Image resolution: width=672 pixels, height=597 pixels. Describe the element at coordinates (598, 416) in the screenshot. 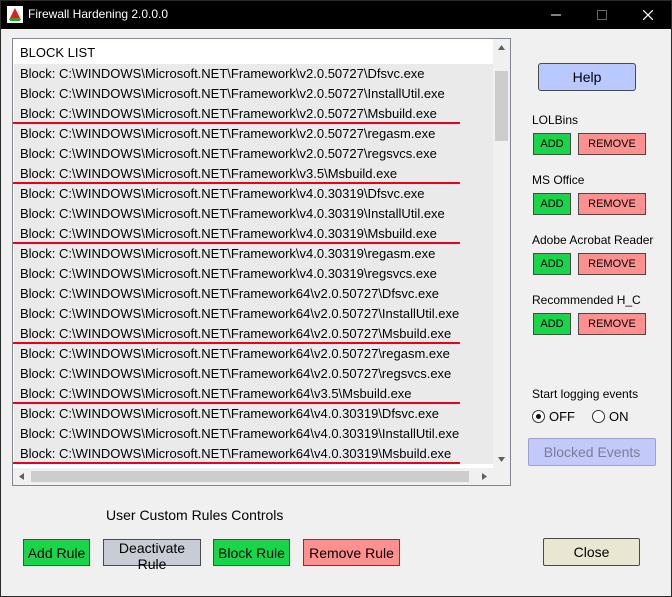

I see `radio-unselected-icon` at that location.